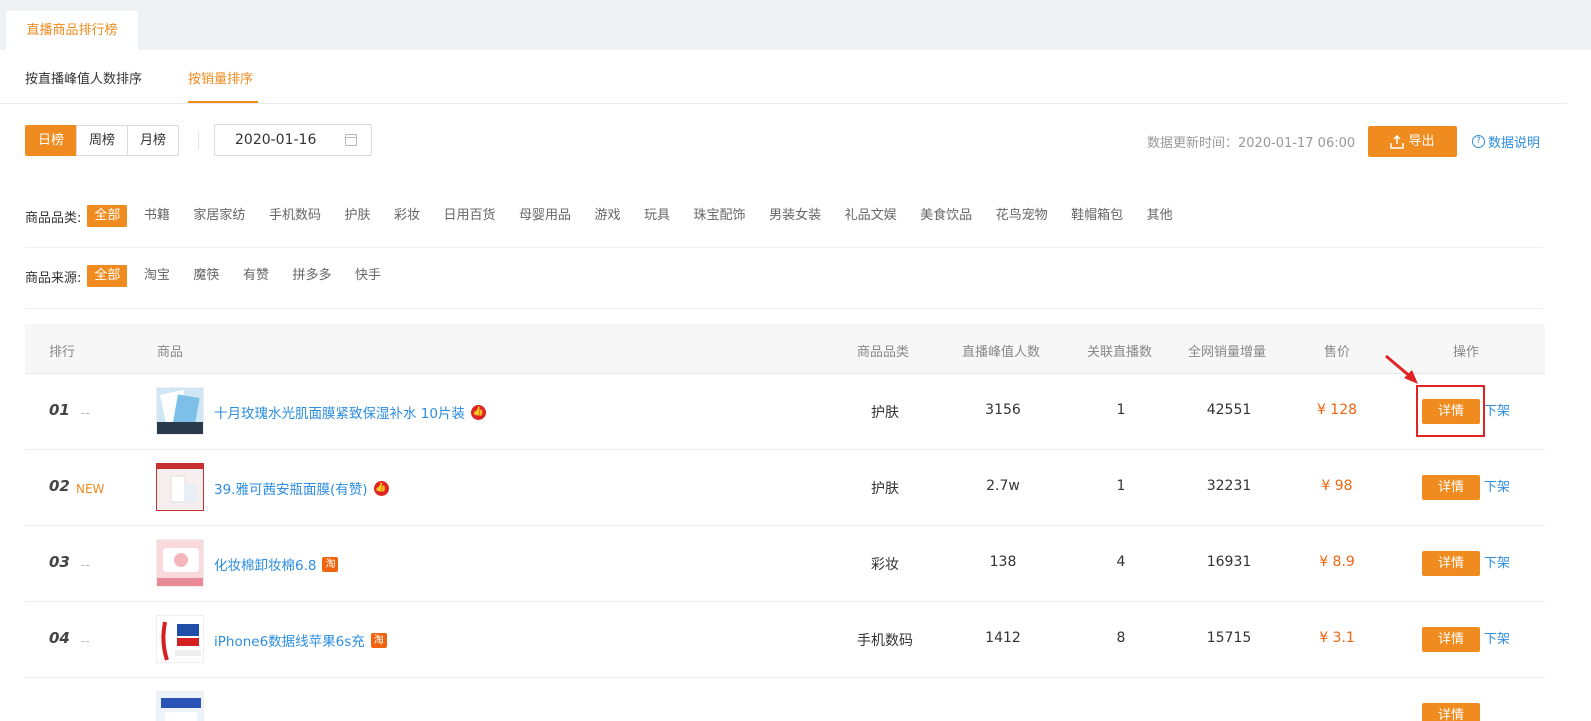 Image resolution: width=1591 pixels, height=721 pixels. What do you see at coordinates (381, 488) in the screenshot?
I see `thumbs-up-icon: 👍` at bounding box center [381, 488].